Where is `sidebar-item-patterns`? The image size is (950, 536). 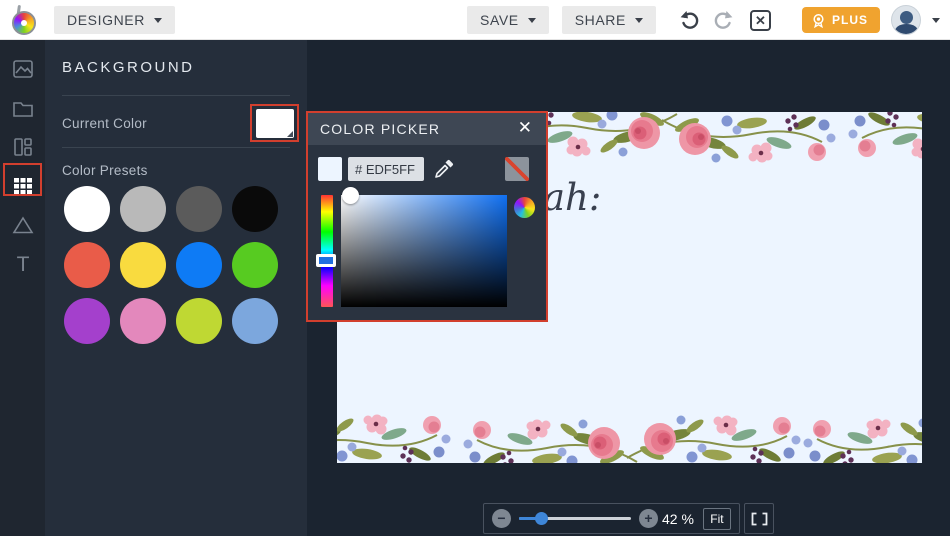
sidebar-item-patterns is located at coordinates (22, 185).